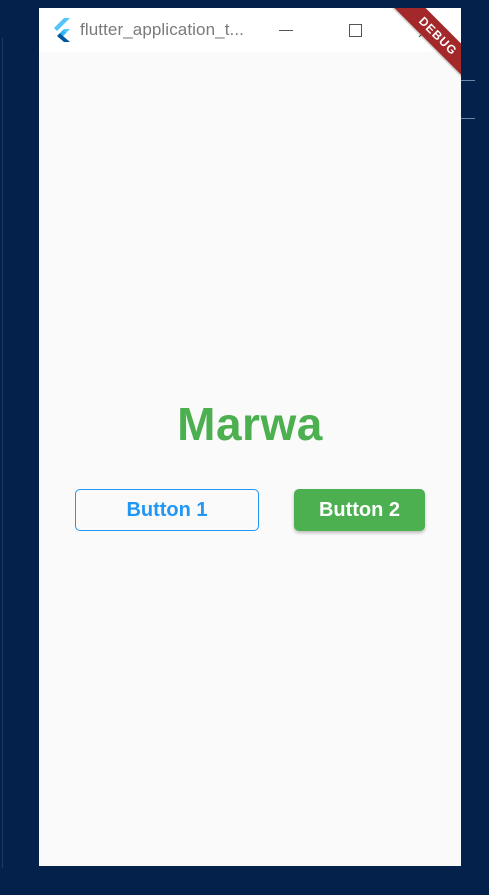  I want to click on button-1: Button 1, so click(167, 510).